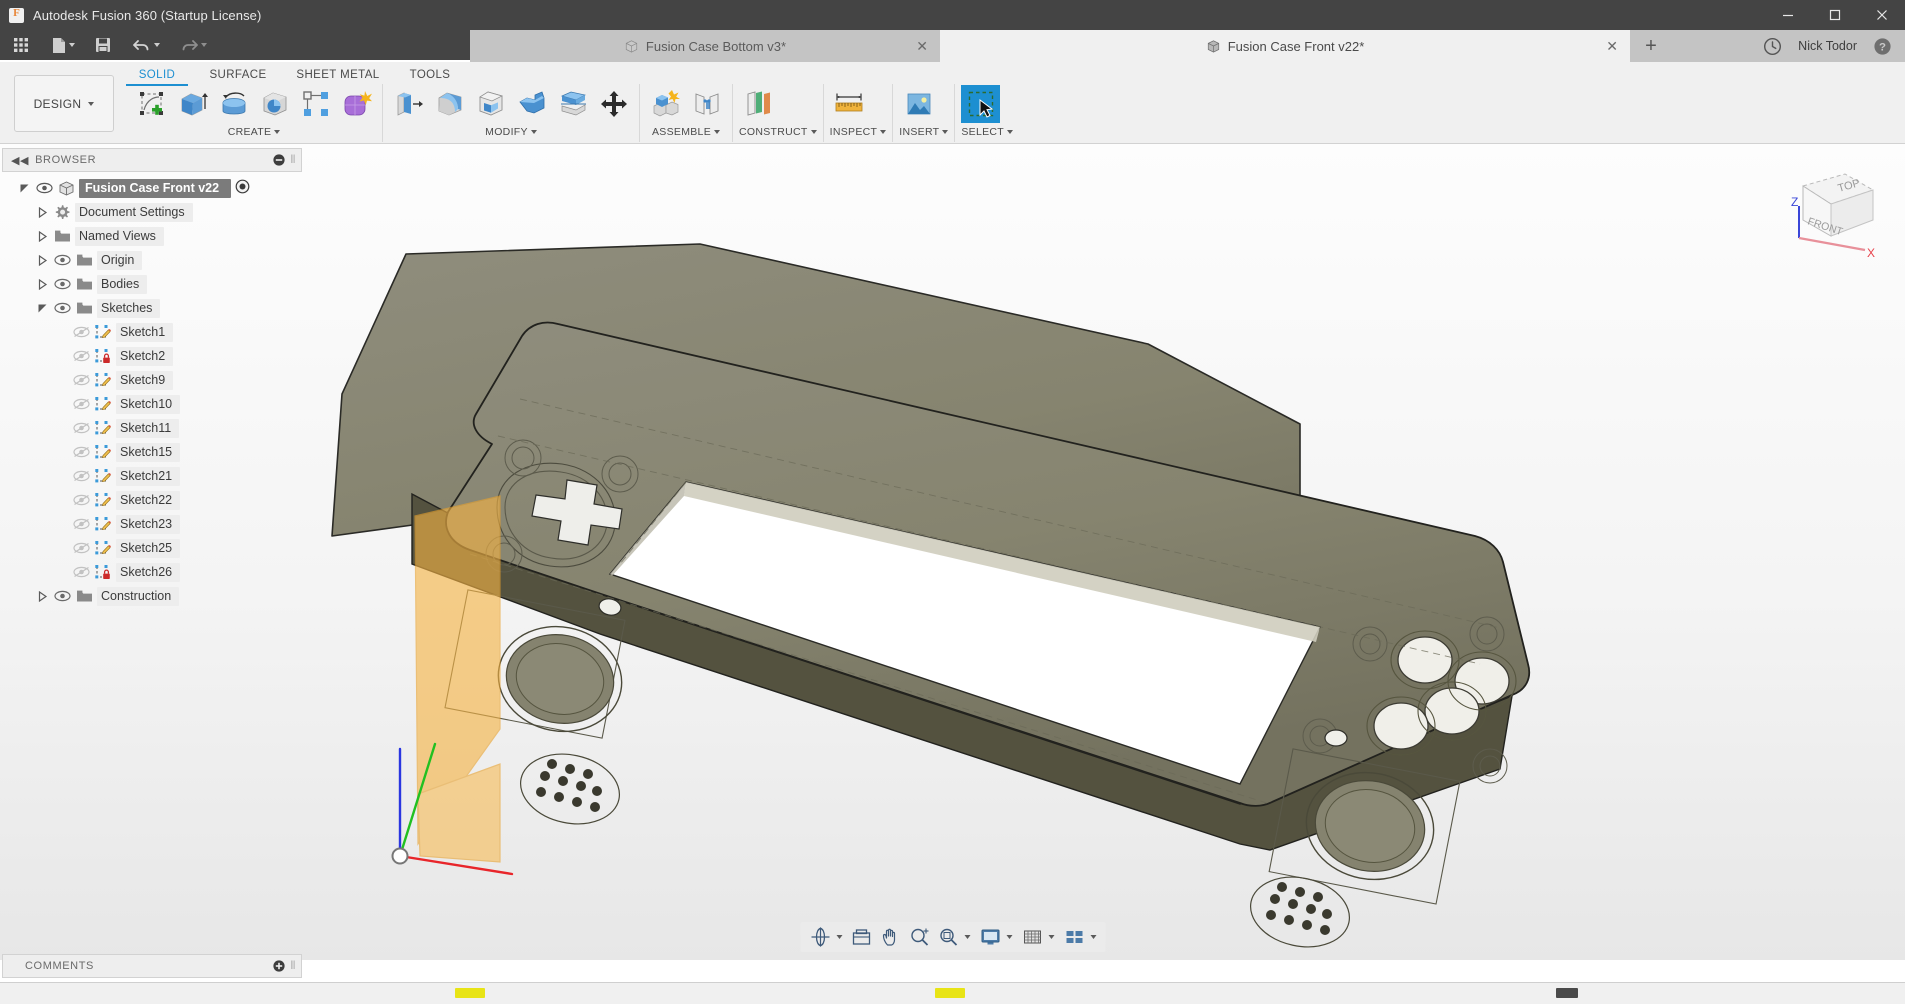 The height and width of the screenshot is (1004, 1905). What do you see at coordinates (924, 132) in the screenshot?
I see `insert-panel-label: INSERT` at bounding box center [924, 132].